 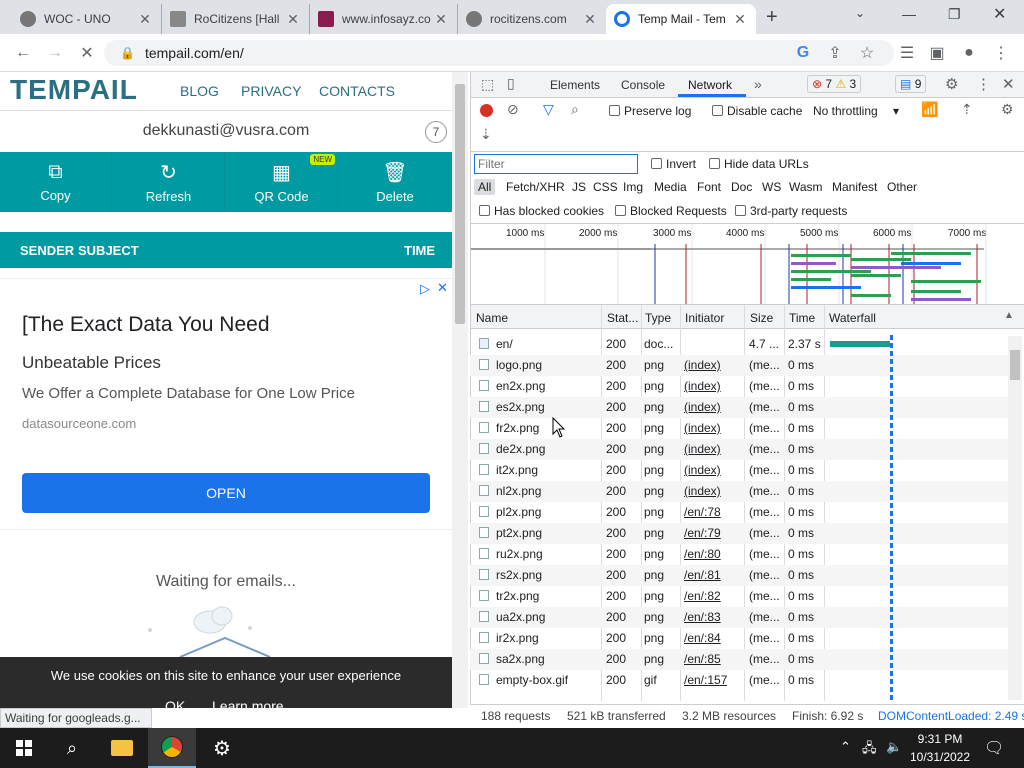 What do you see at coordinates (771, 187) in the screenshot?
I see `type-filter-ws: WS` at bounding box center [771, 187].